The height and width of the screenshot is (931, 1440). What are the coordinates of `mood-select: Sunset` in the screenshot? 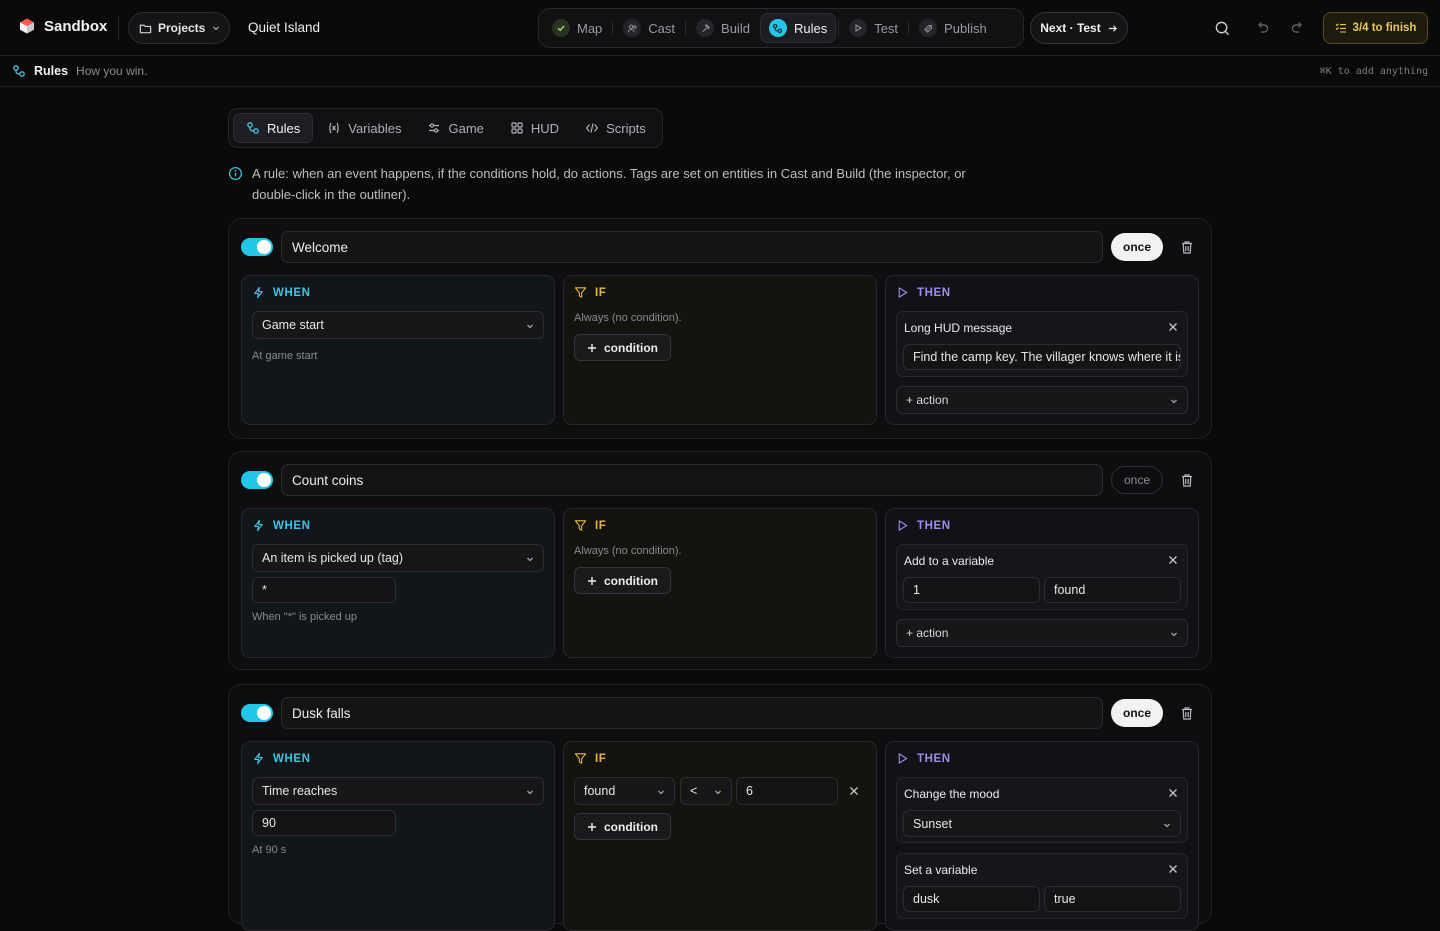 It's located at (1042, 823).